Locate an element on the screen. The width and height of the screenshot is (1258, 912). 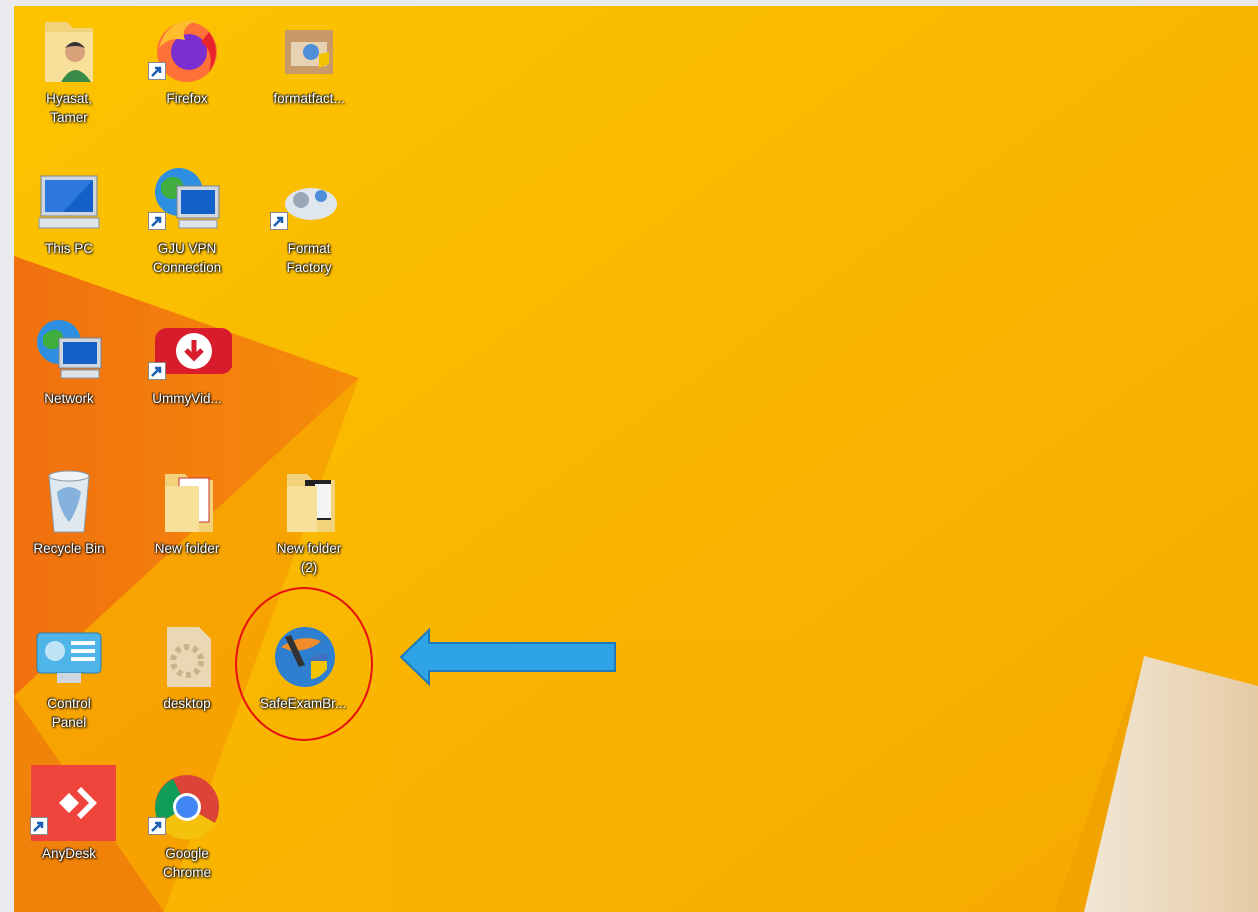
icon-label: Control Panel is located at coordinates (69, 713).